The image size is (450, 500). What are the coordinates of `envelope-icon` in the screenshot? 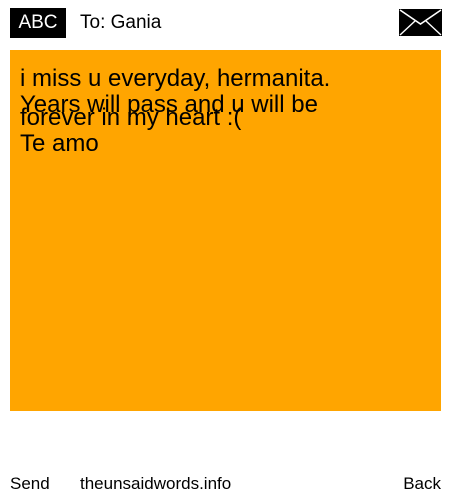 It's located at (420, 22).